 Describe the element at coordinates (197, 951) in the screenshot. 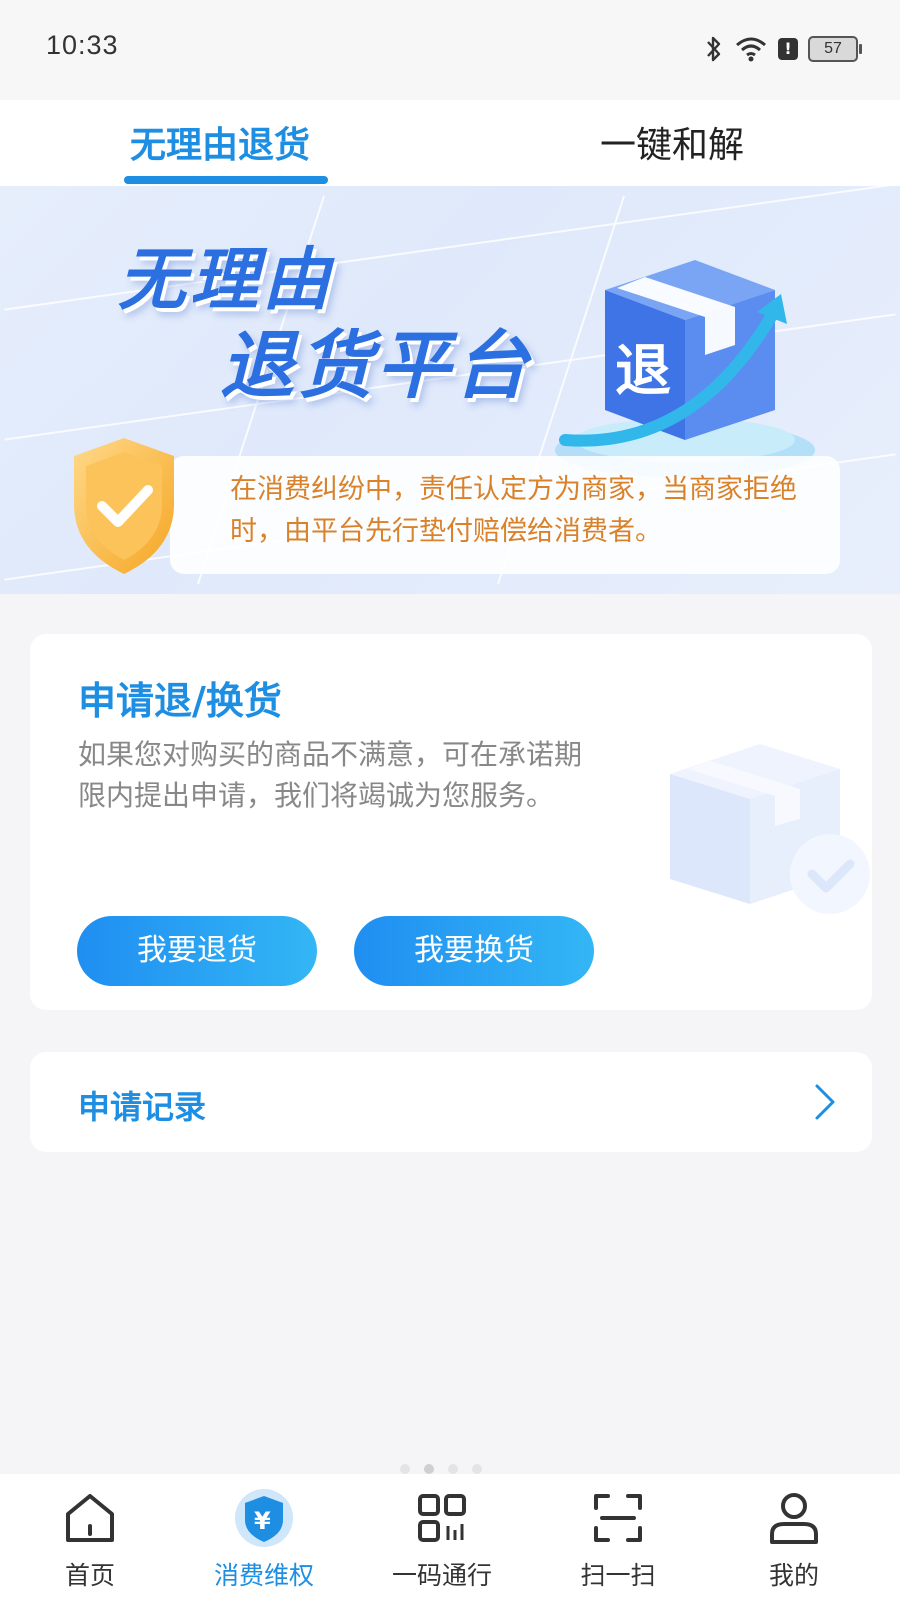

I see `return-button: 我要退货` at that location.